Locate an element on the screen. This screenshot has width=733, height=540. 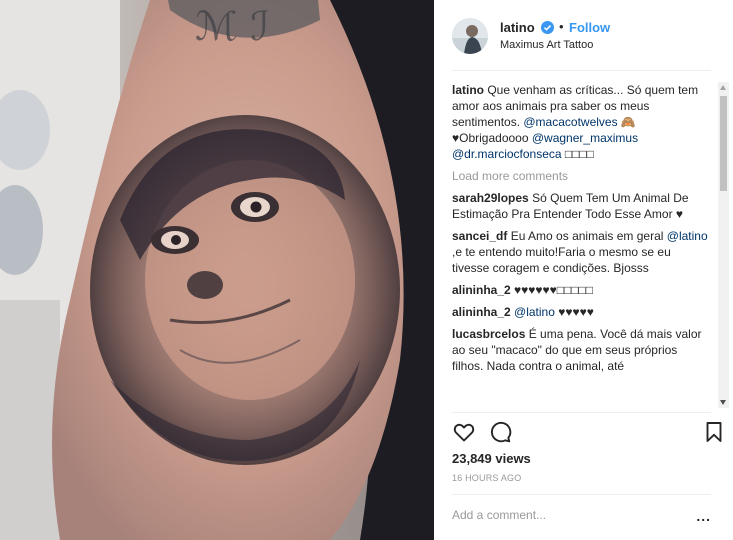
scroll-down-arrow-icon is located at coordinates (723, 402).